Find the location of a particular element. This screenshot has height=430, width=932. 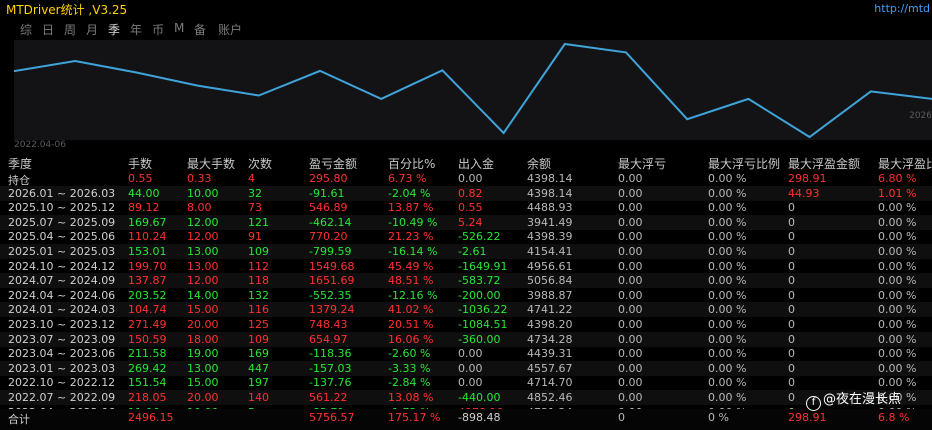

table-cell: 0.55 is located at coordinates (140, 178).